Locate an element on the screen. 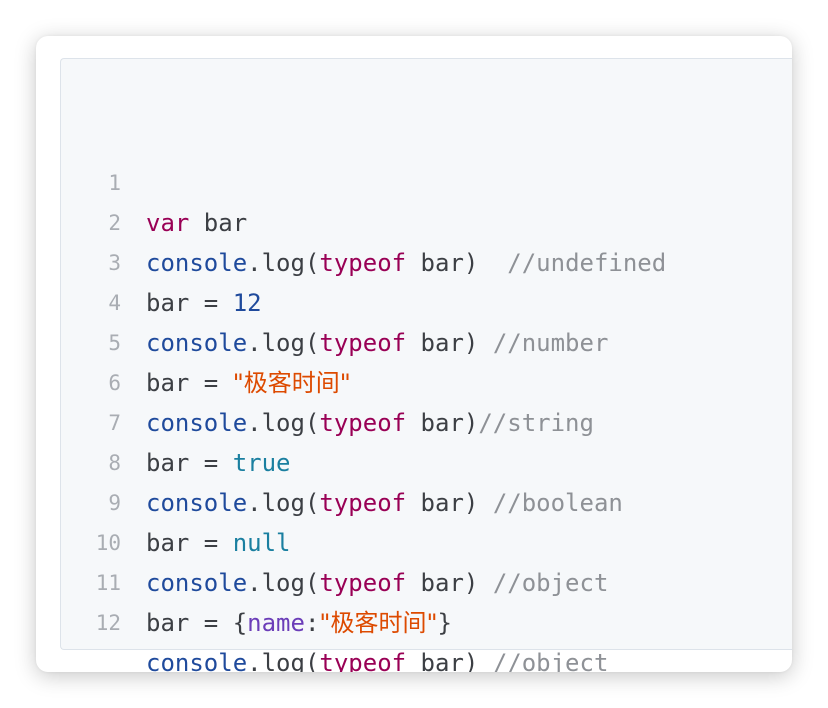  plain-token: : is located at coordinates (312, 623).